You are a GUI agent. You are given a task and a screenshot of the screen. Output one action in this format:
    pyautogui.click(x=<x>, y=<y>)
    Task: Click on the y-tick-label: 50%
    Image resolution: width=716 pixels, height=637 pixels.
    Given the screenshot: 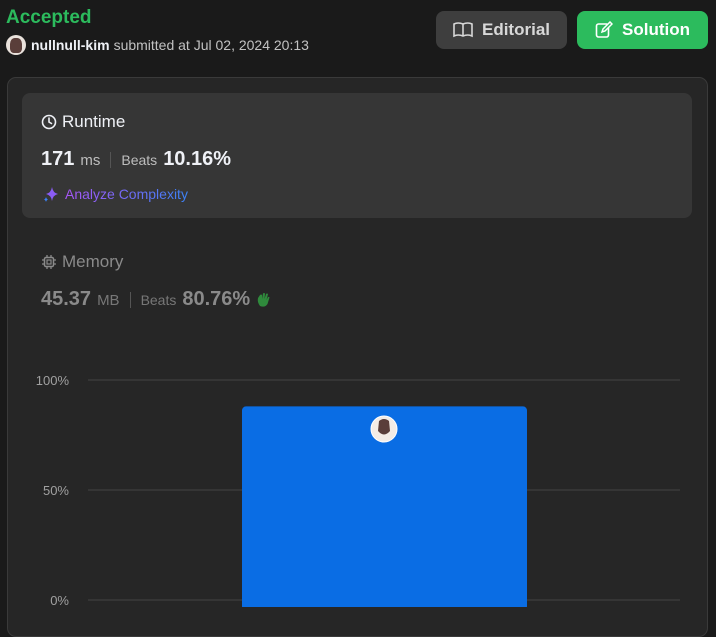 What is the action you would take?
    pyautogui.click(x=56, y=490)
    